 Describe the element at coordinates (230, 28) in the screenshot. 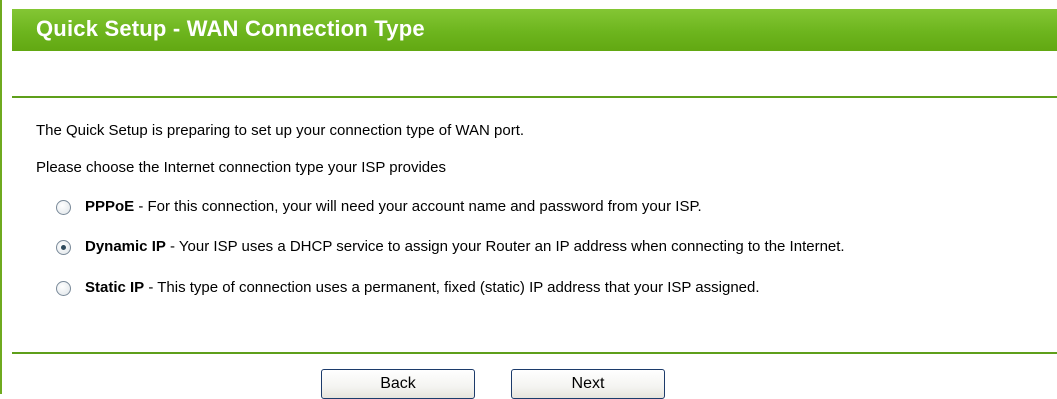

I see `page-title: Quick Setup - WAN Connection Type` at that location.